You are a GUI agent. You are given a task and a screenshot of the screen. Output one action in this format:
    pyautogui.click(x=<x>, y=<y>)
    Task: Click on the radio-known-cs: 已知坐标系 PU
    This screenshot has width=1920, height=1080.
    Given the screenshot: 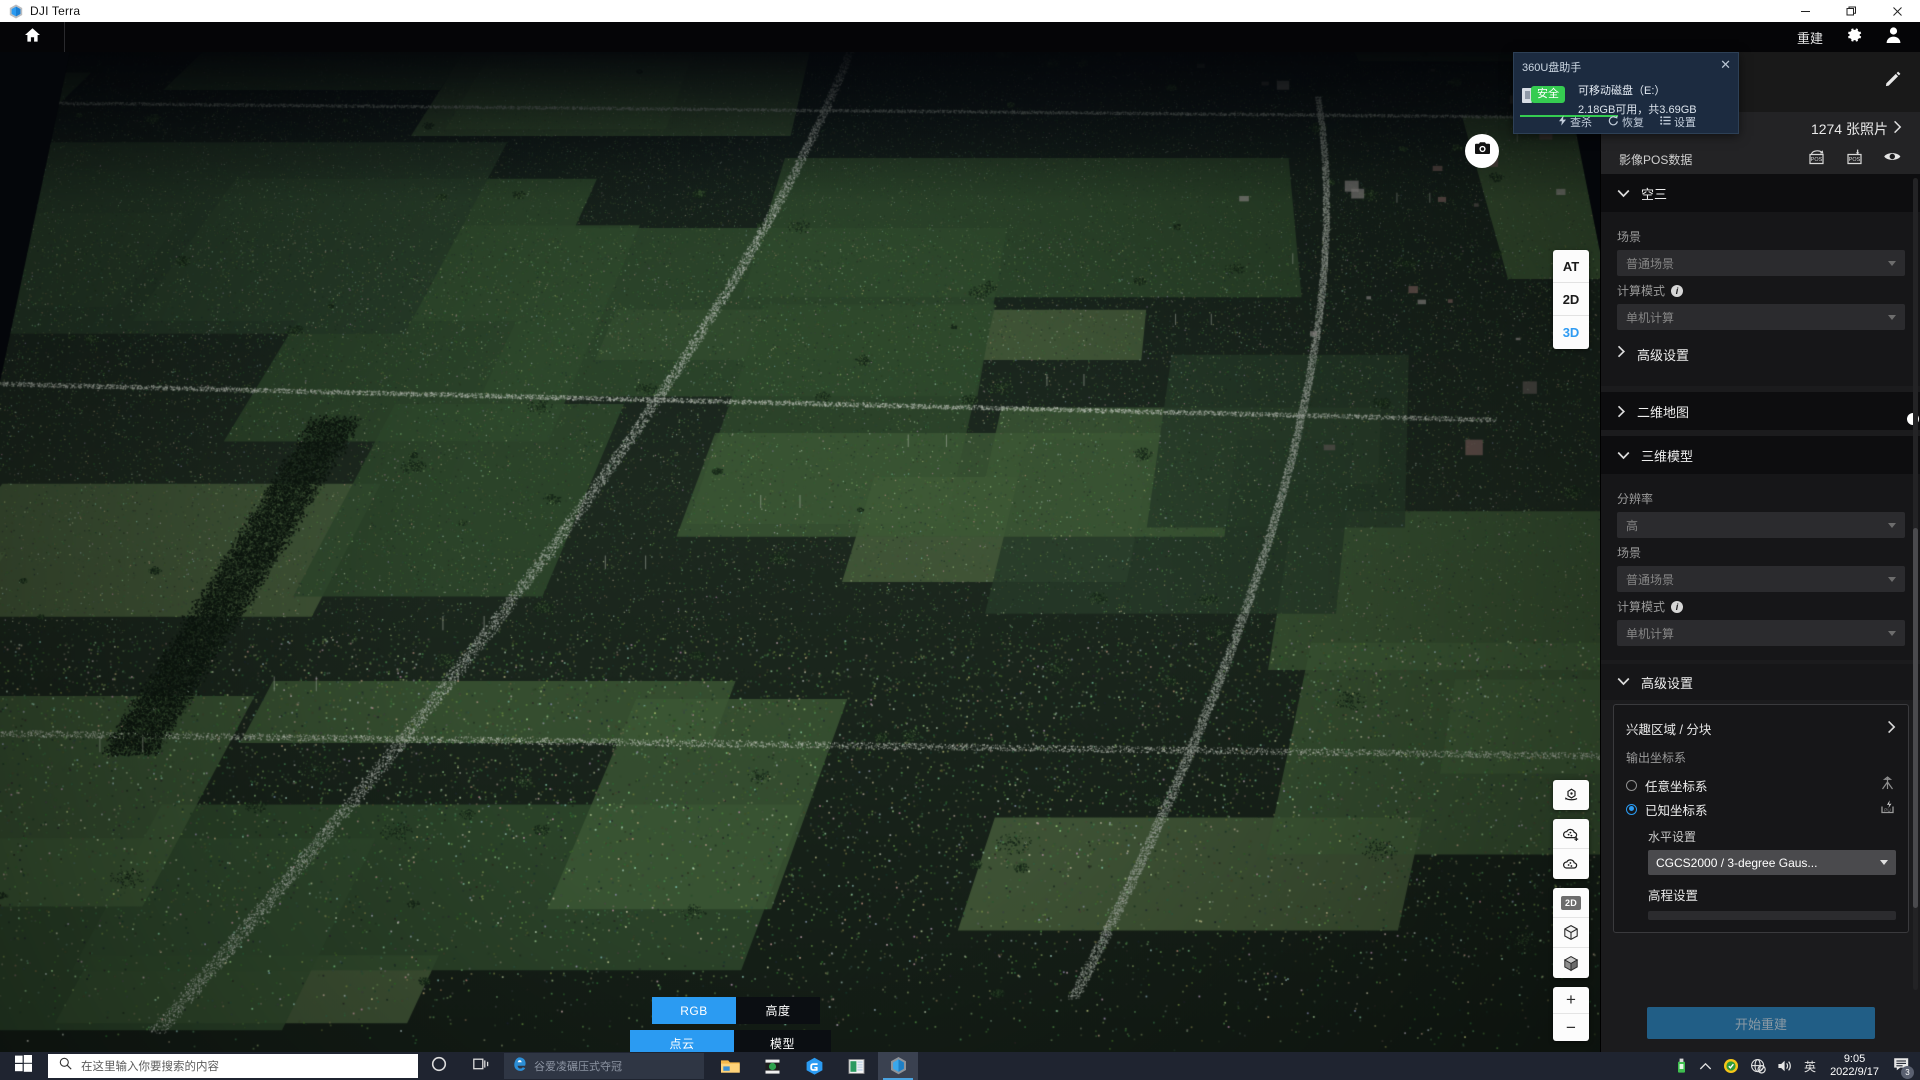 What is the action you would take?
    pyautogui.click(x=1761, y=809)
    